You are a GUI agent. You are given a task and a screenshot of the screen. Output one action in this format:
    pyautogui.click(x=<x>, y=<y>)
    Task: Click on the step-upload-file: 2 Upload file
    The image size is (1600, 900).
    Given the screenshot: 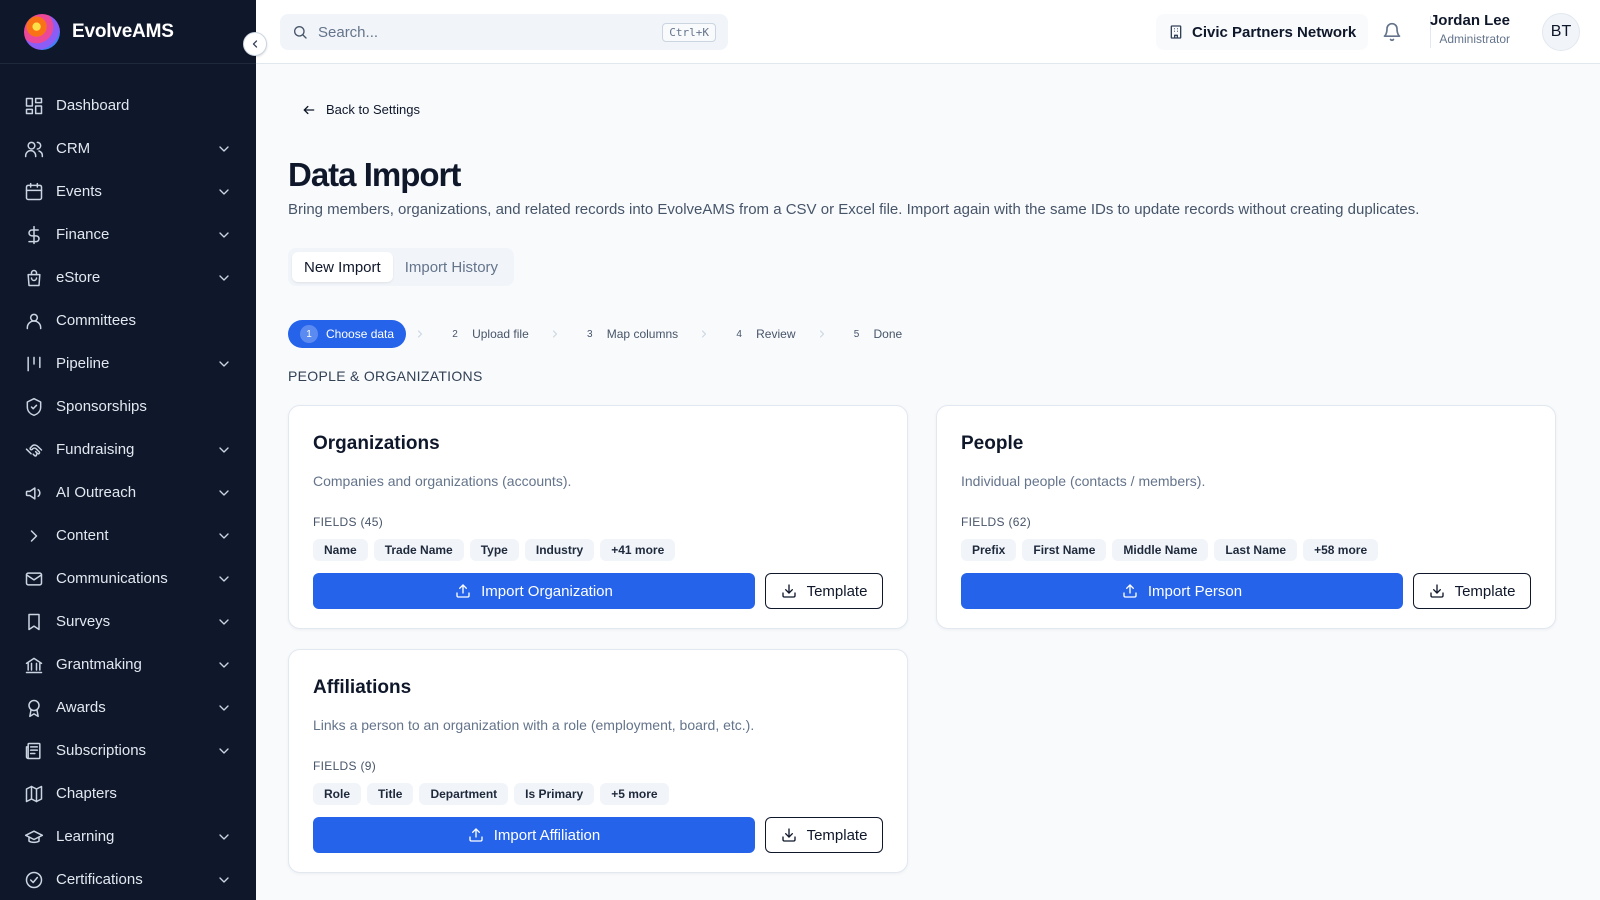 What is the action you would take?
    pyautogui.click(x=487, y=334)
    